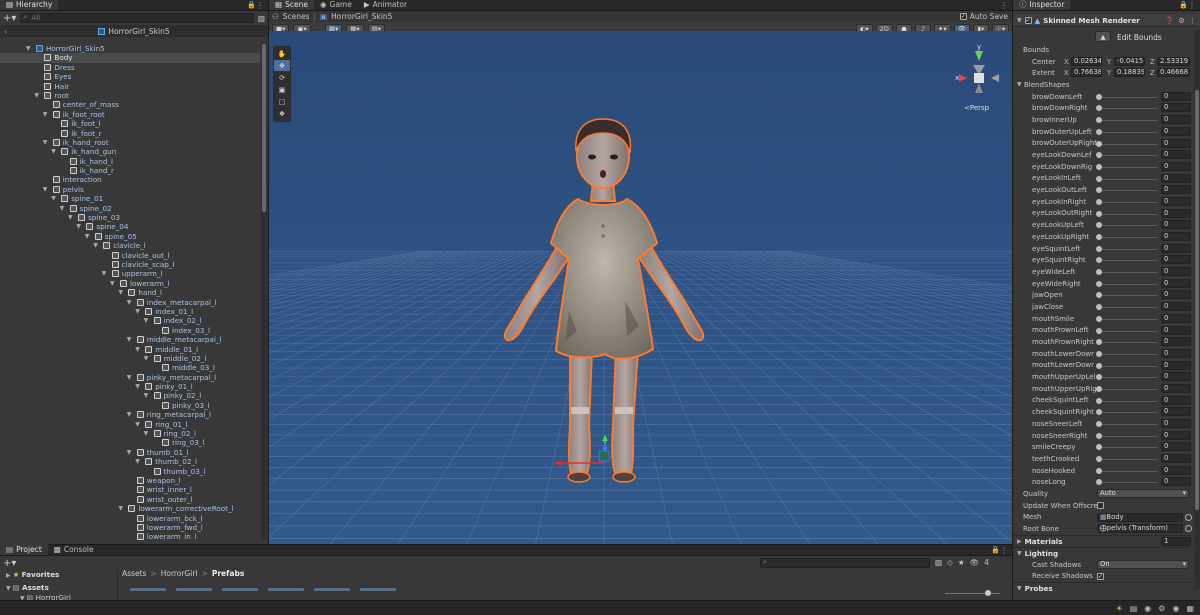  Describe the element at coordinates (130, 367) in the screenshot. I see `hierarchy-item: middle_03_l` at that location.